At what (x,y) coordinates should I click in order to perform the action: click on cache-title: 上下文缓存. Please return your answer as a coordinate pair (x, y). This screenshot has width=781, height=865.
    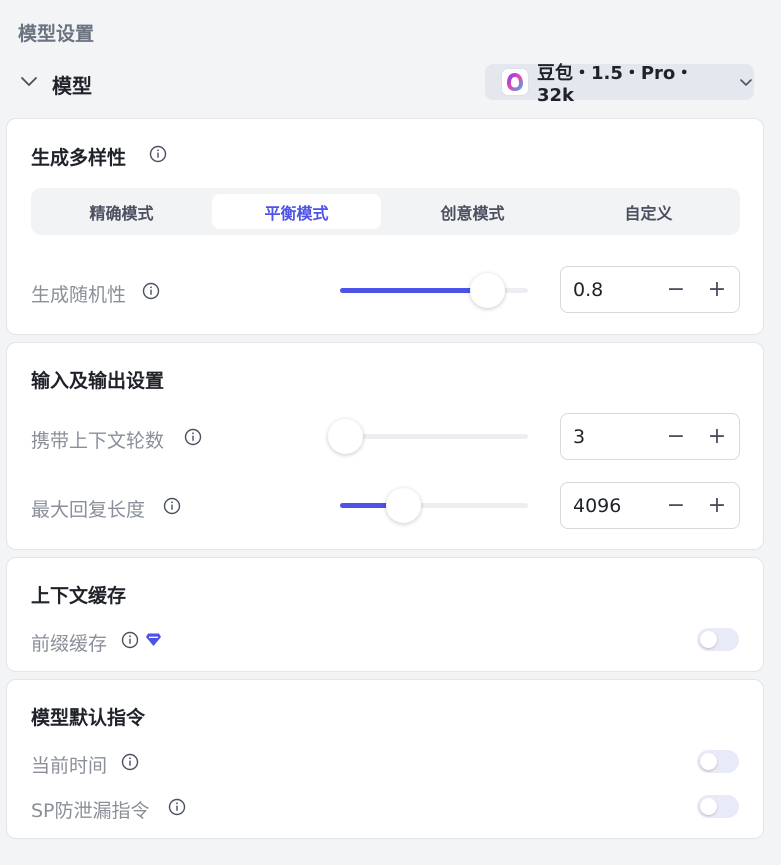
    Looking at the image, I should click on (79, 596).